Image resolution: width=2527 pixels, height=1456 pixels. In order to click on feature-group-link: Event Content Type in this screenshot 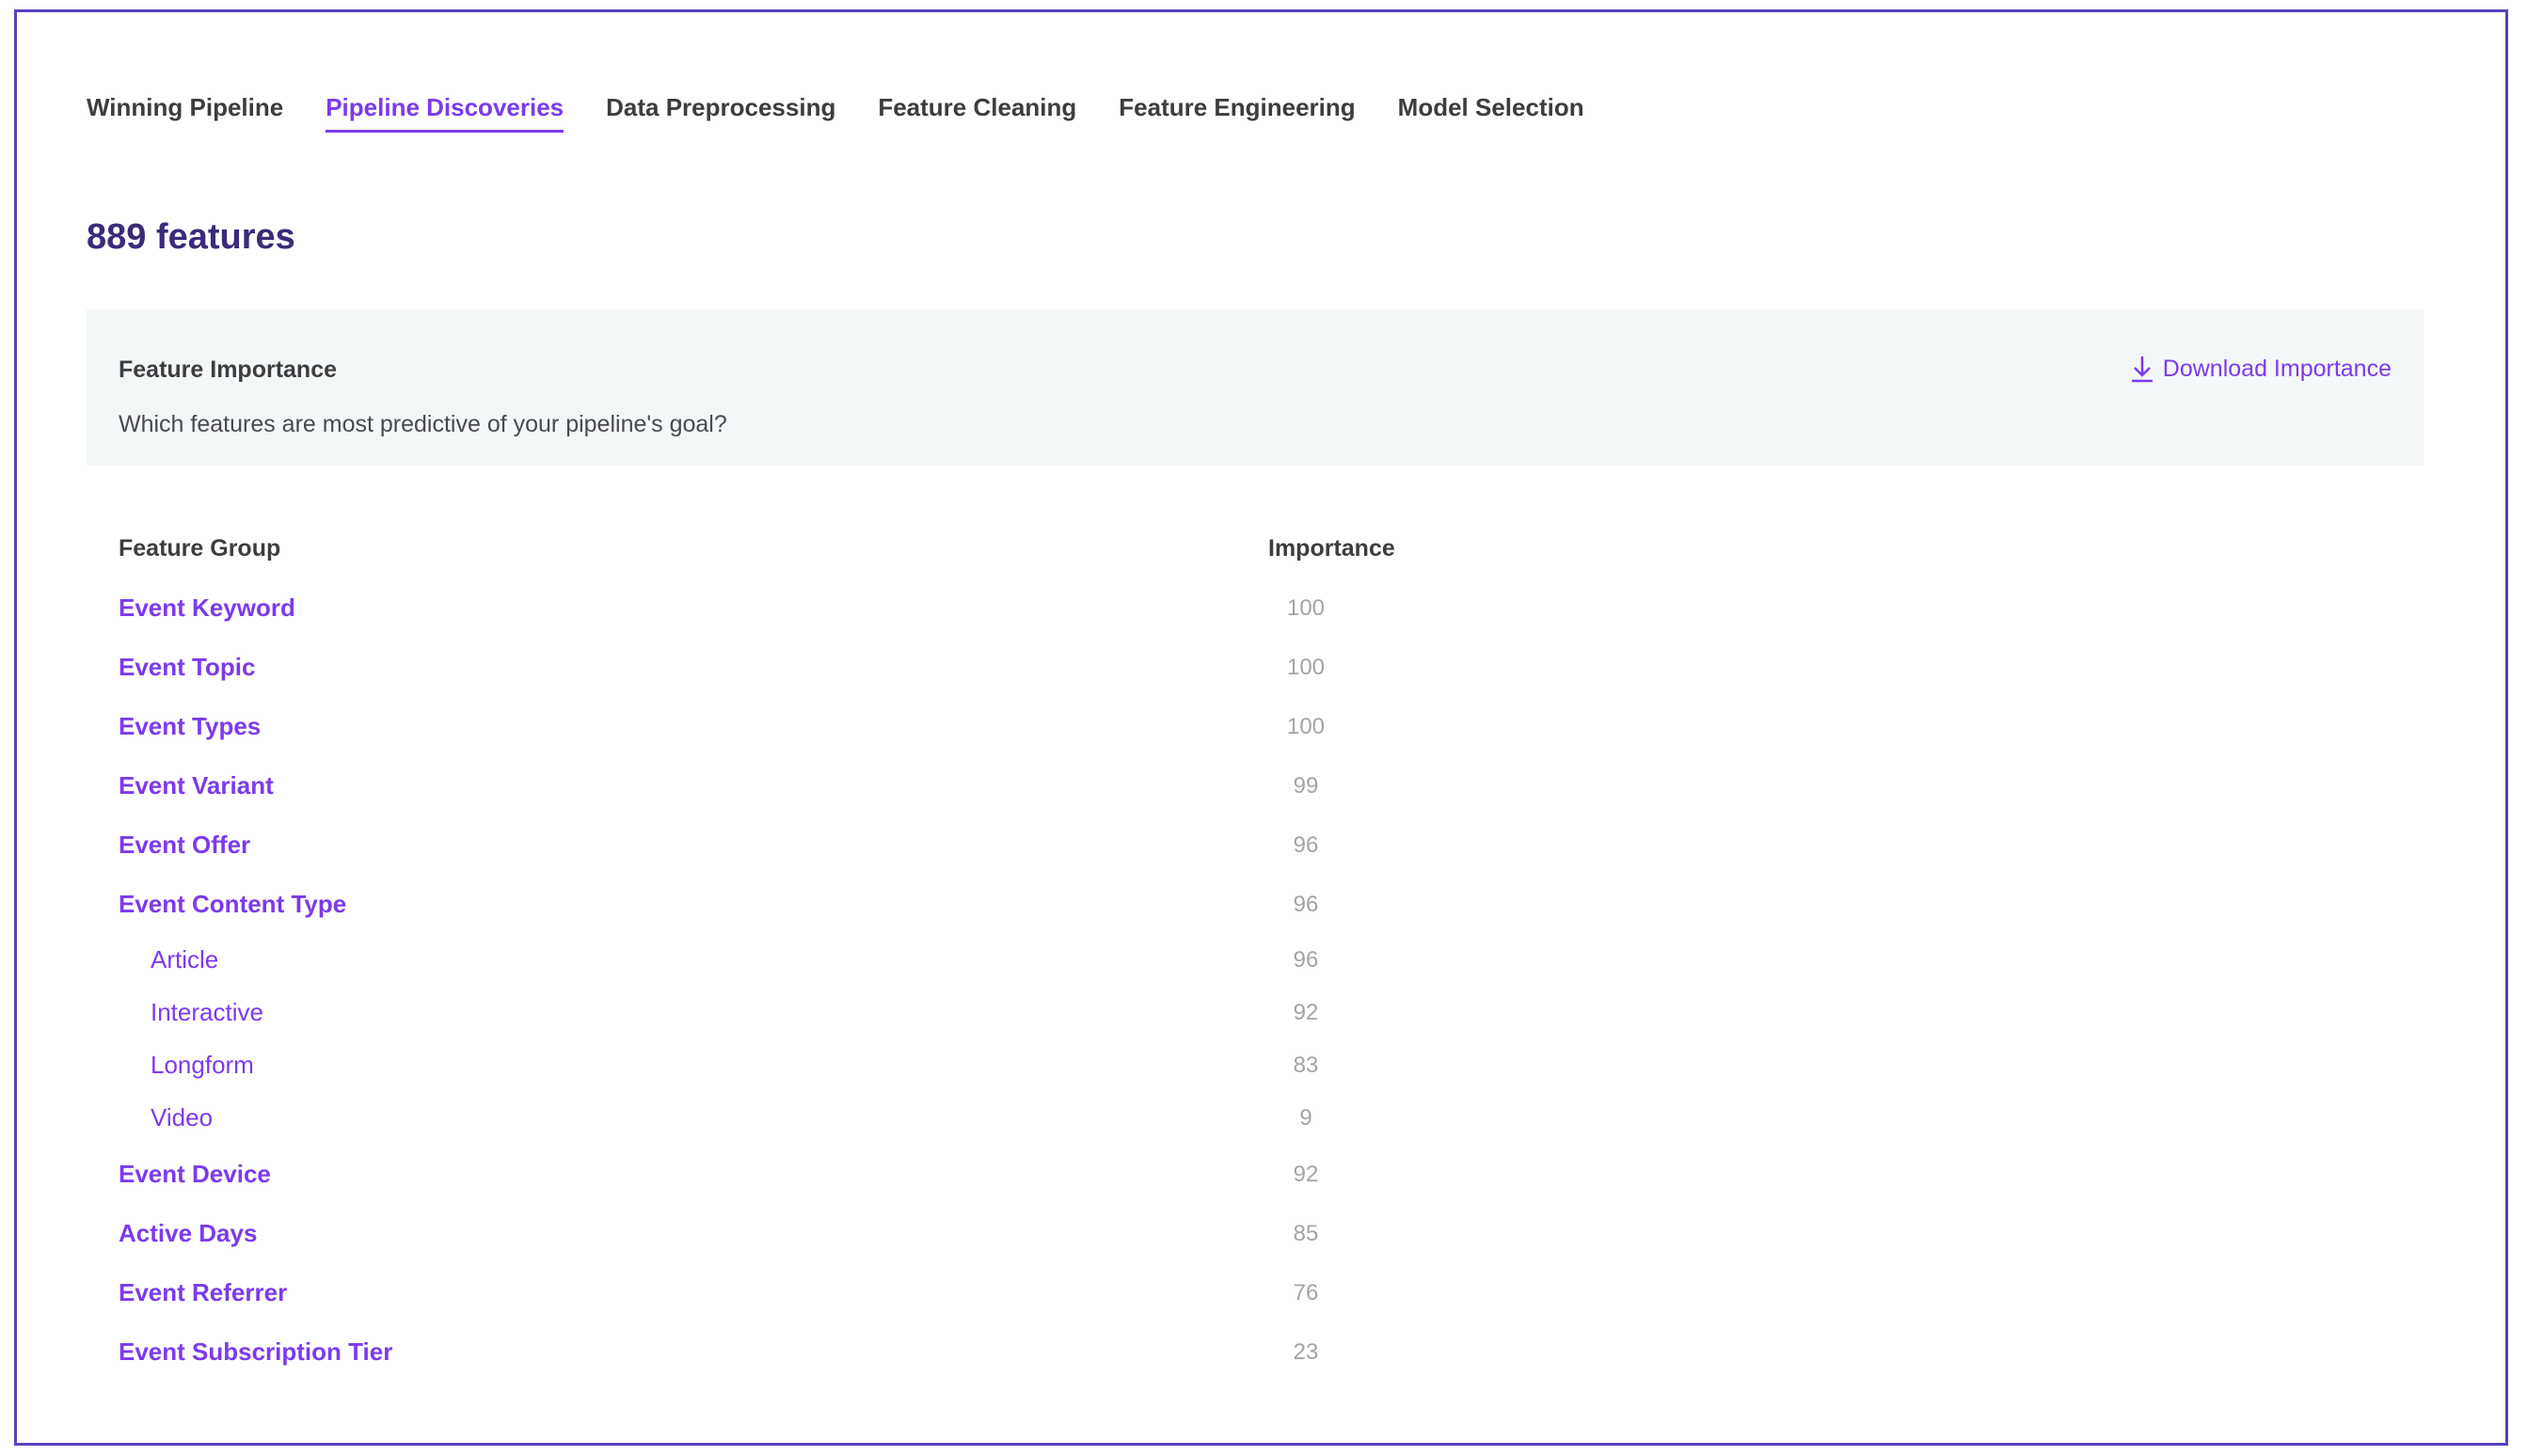, I will do `click(232, 904)`.